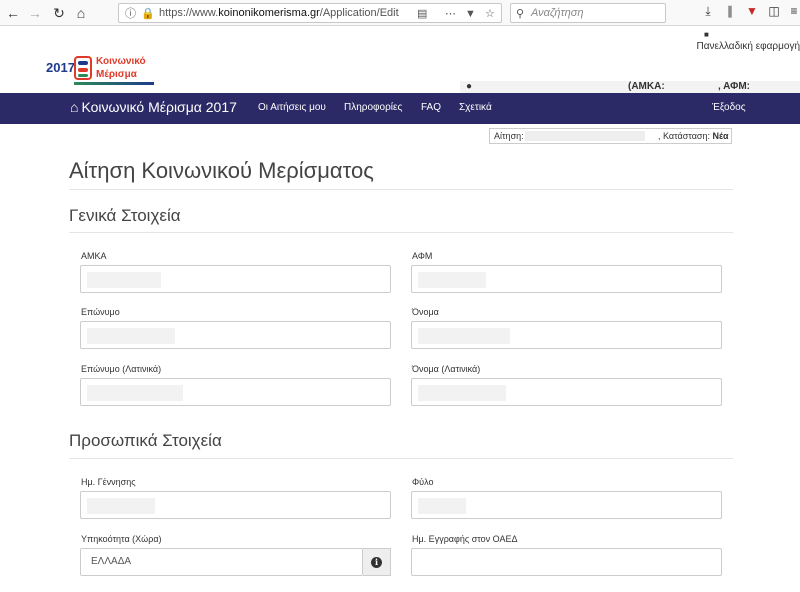 Image resolution: width=800 pixels, height=592 pixels. I want to click on section-personal-divider, so click(401, 458).